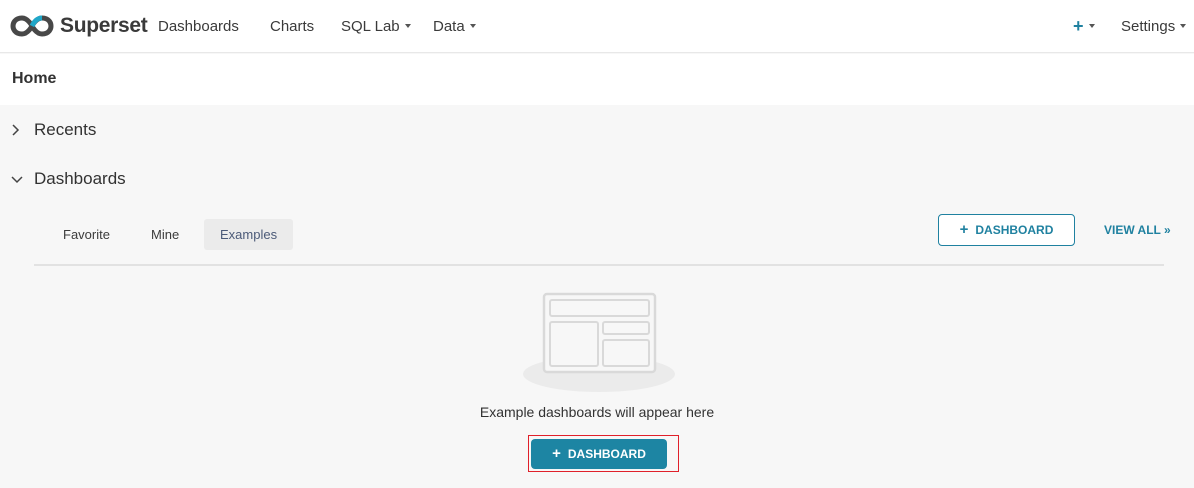 Image resolution: width=1194 pixels, height=488 pixels. Describe the element at coordinates (80, 178) in the screenshot. I see `dashboards-label: Dashboards` at that location.